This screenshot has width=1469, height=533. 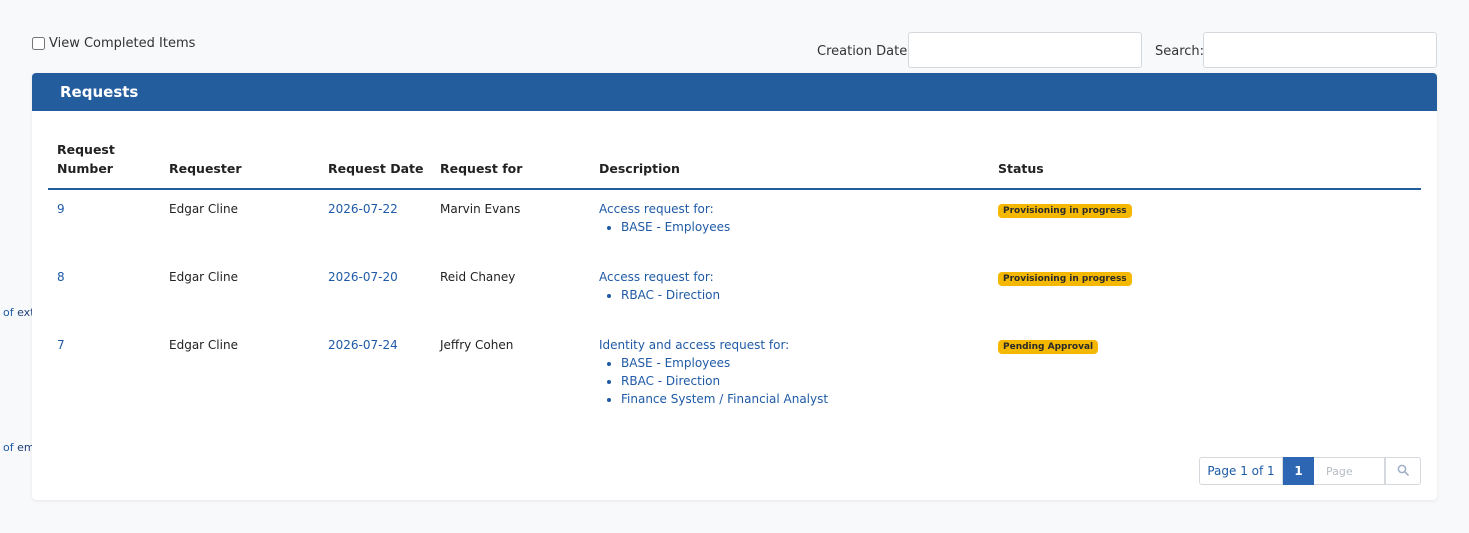 What do you see at coordinates (363, 345) in the screenshot?
I see `request-date-link: 2026-07-24` at bounding box center [363, 345].